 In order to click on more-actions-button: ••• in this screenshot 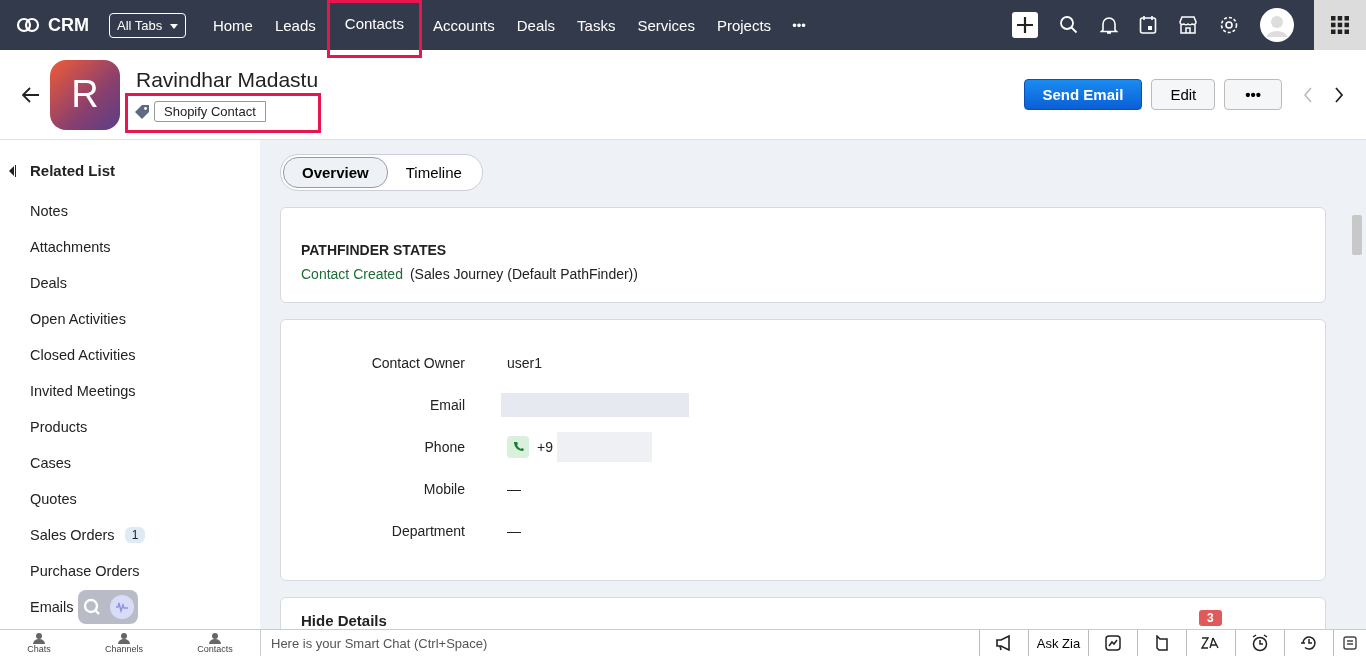, I will do `click(1253, 94)`.